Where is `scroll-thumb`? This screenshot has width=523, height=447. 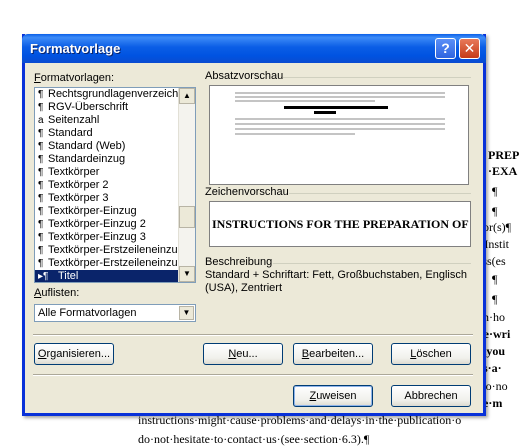 scroll-thumb is located at coordinates (187, 217).